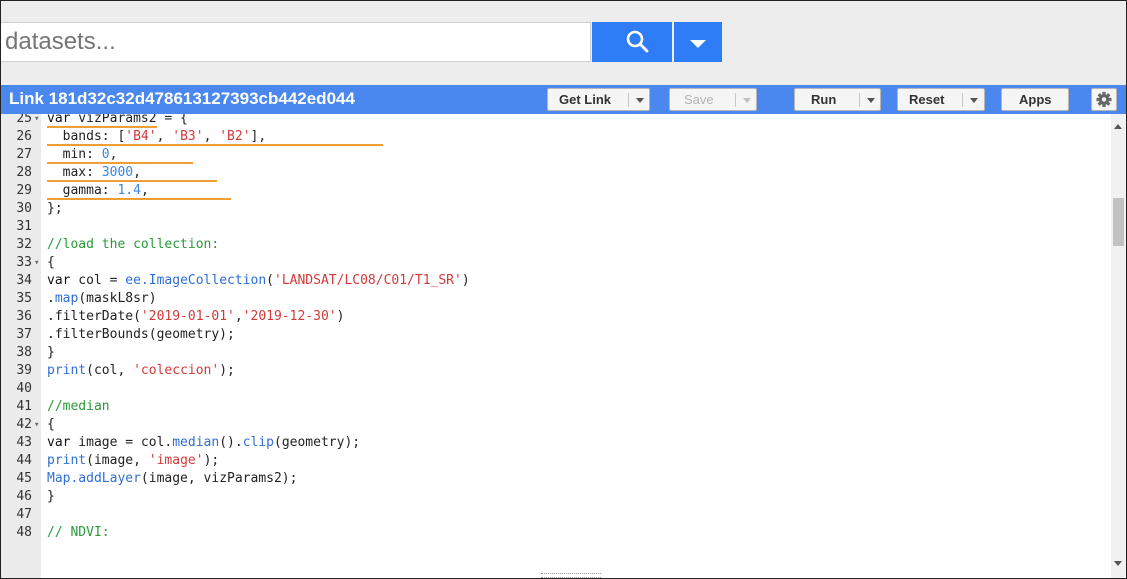 Image resolution: width=1127 pixels, height=579 pixels. What do you see at coordinates (556, 515) in the screenshot?
I see `code-line: 47` at bounding box center [556, 515].